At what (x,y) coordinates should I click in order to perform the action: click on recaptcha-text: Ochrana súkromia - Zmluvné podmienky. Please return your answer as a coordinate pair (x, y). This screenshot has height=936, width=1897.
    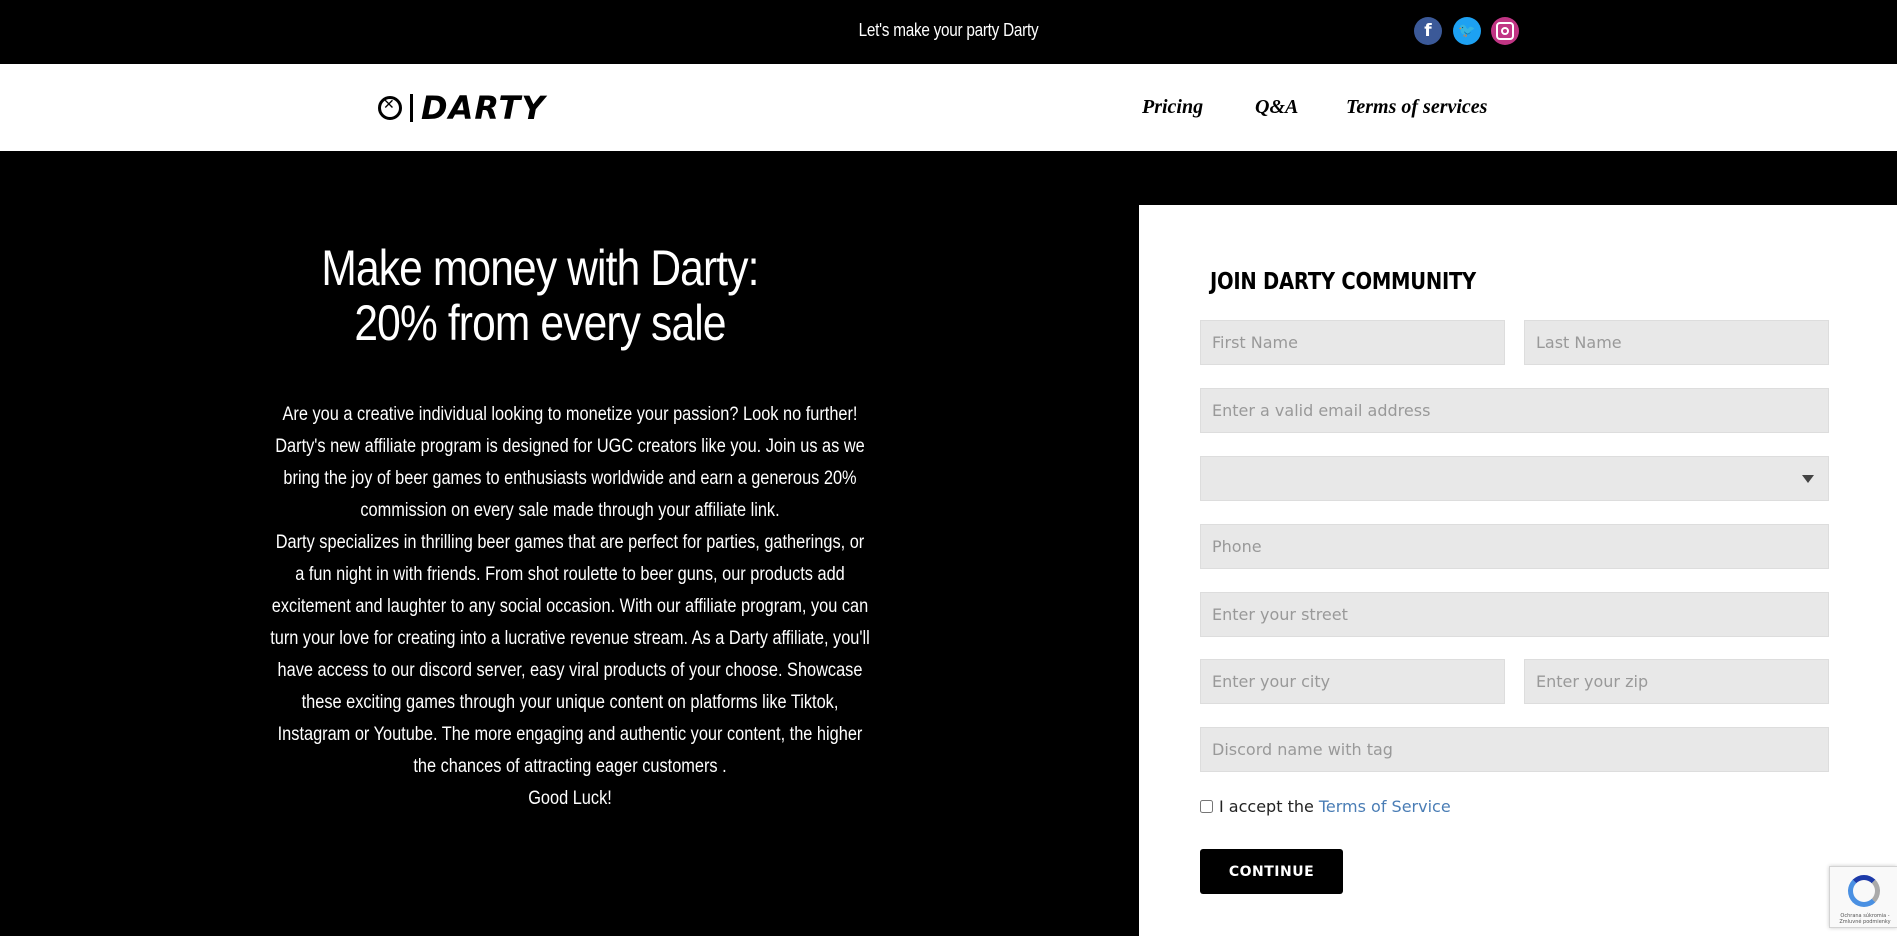
    Looking at the image, I should click on (1865, 919).